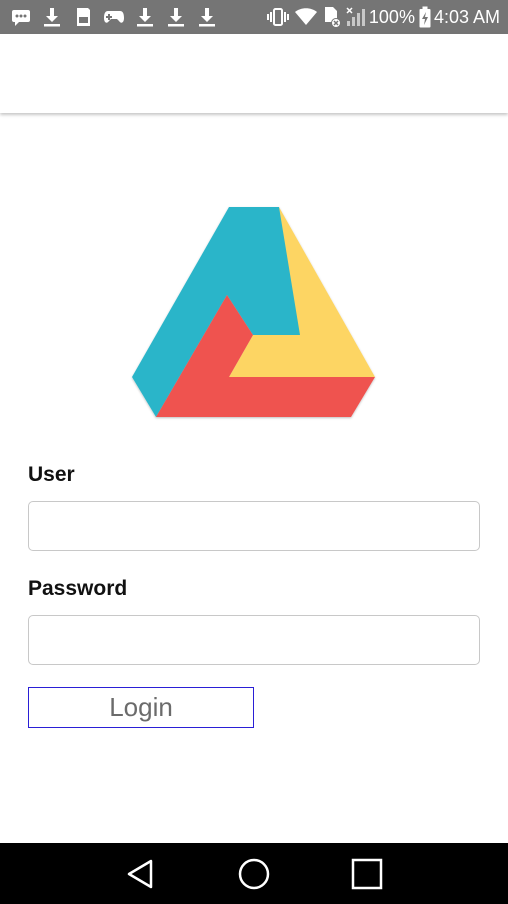  Describe the element at coordinates (466, 16) in the screenshot. I see `clock: 4:03 AM` at that location.